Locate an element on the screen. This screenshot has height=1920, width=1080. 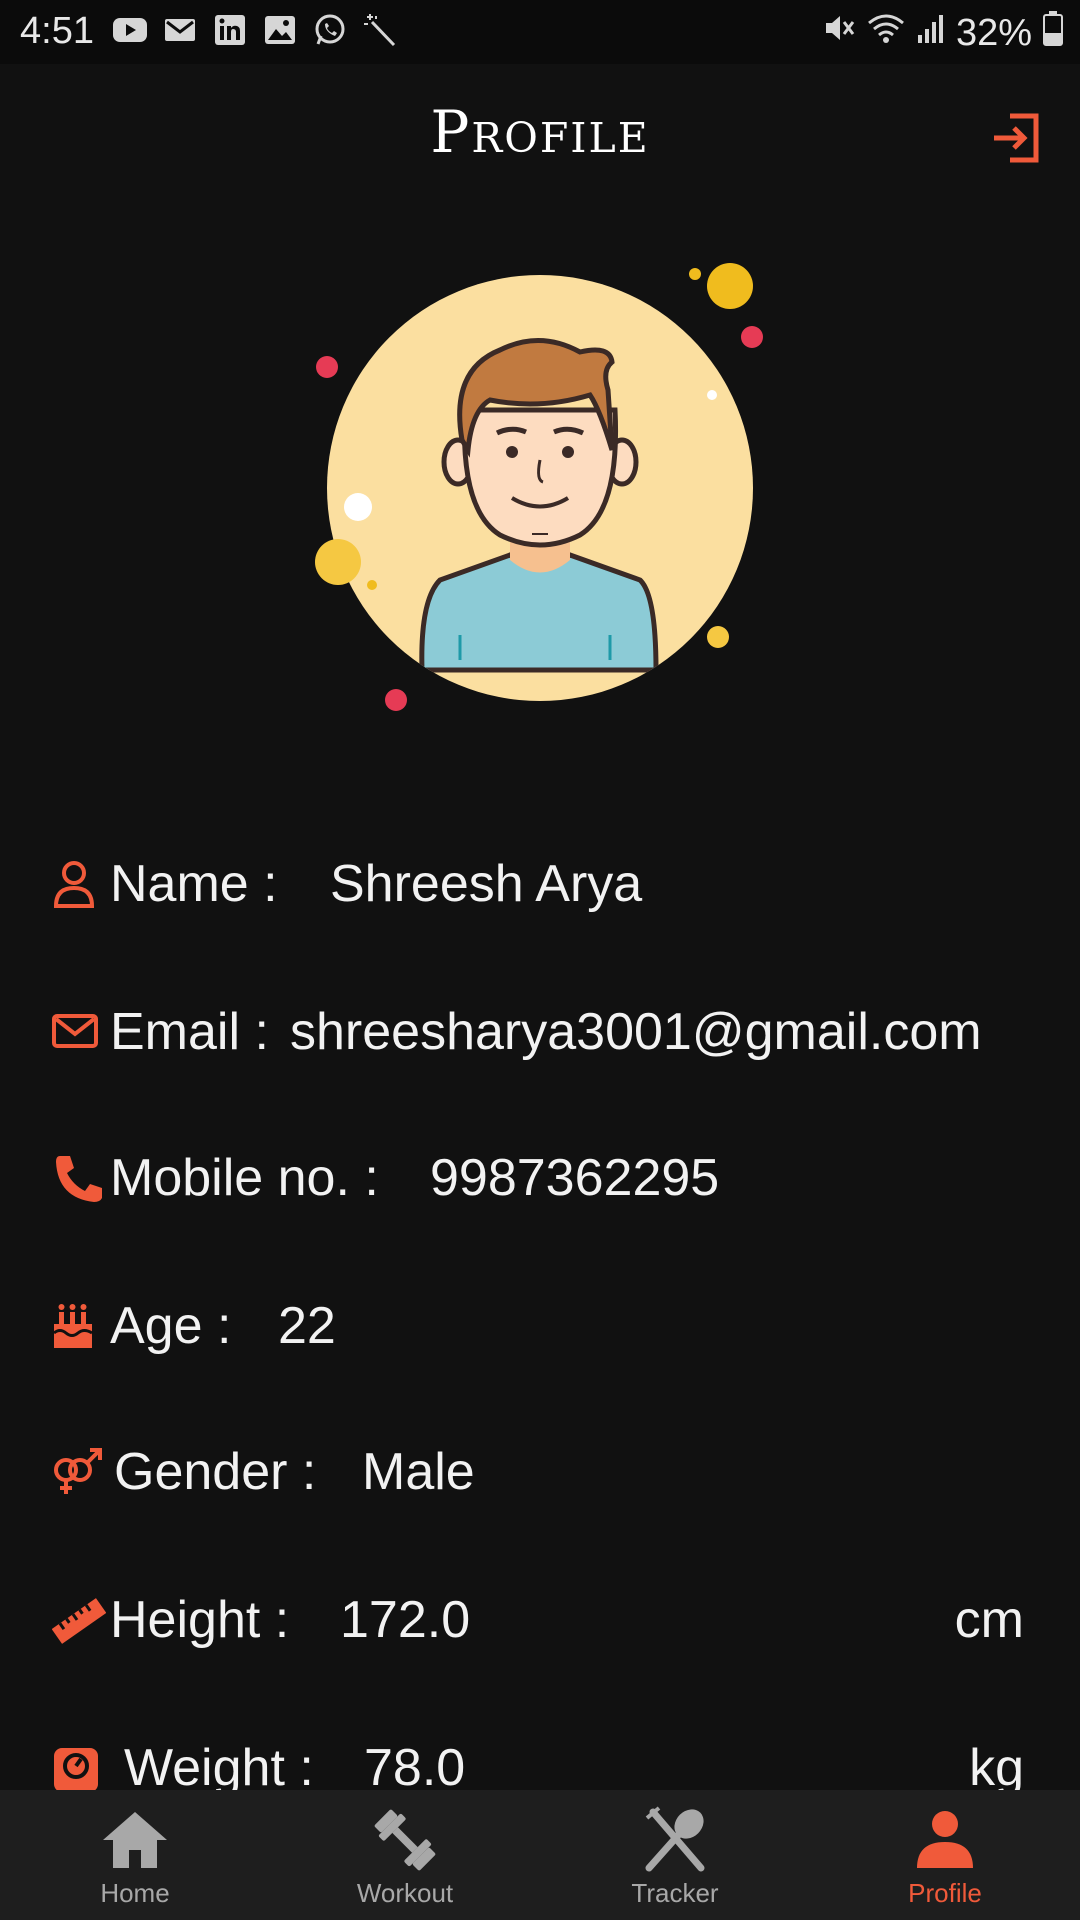
gender-value: Male is located at coordinates (418, 1472).